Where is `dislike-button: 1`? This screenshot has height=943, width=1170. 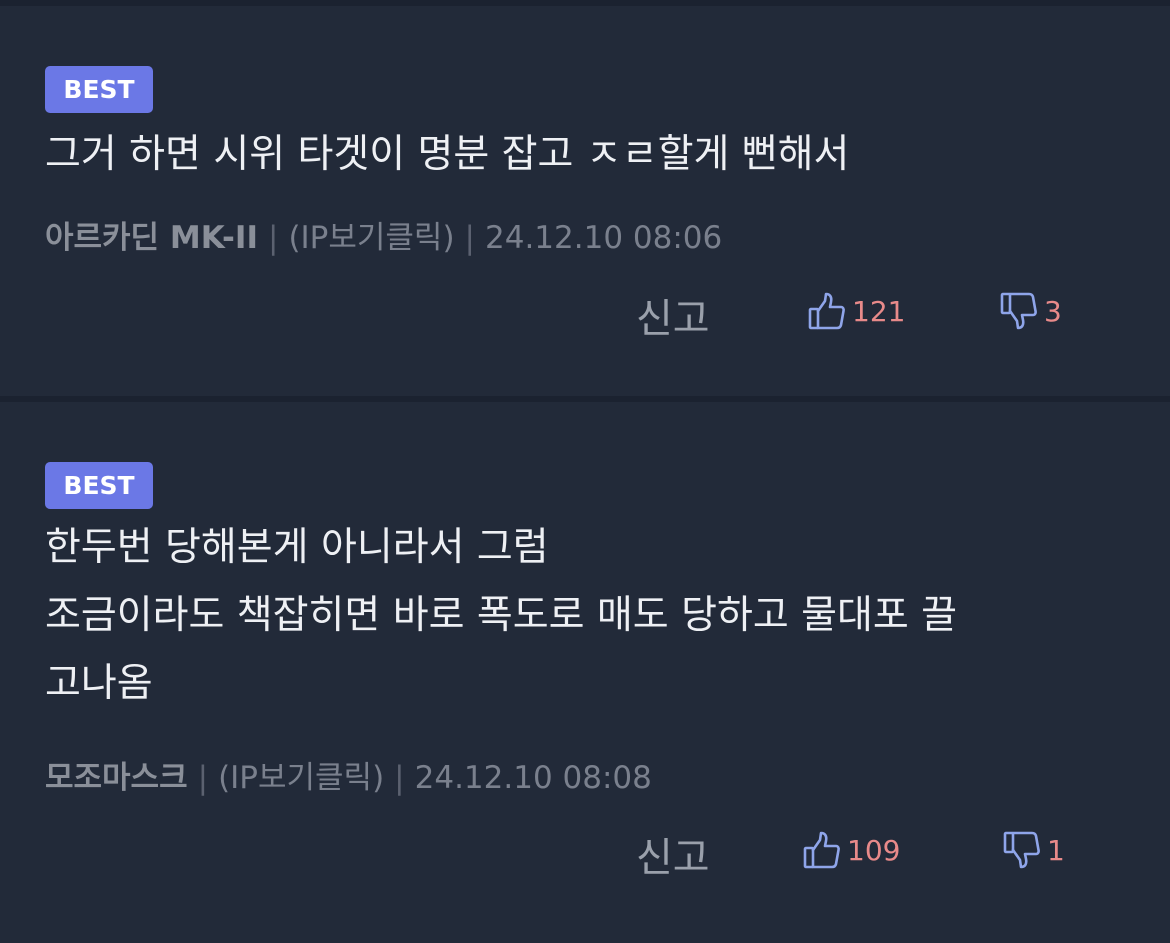 dislike-button: 1 is located at coordinates (1034, 850).